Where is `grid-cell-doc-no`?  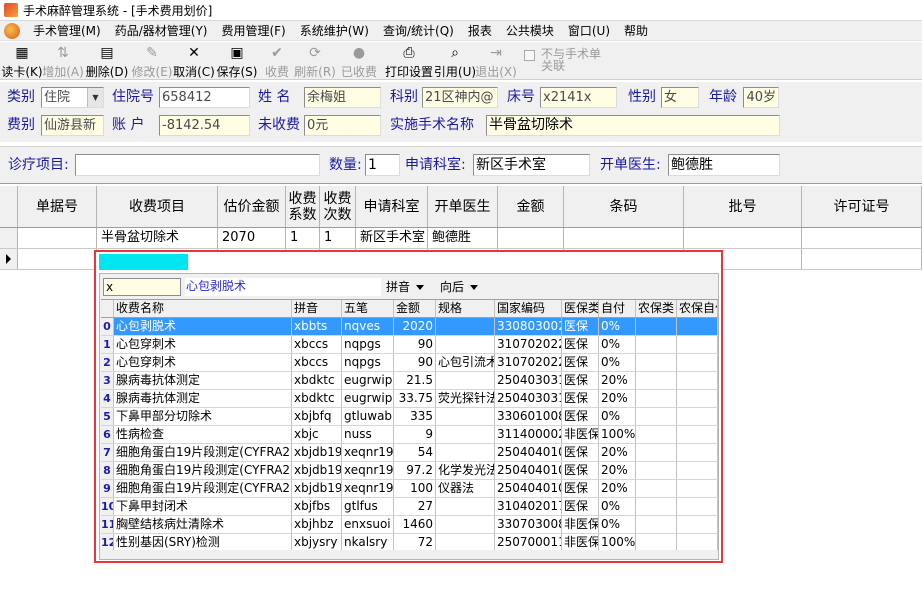 grid-cell-doc-no is located at coordinates (57, 238).